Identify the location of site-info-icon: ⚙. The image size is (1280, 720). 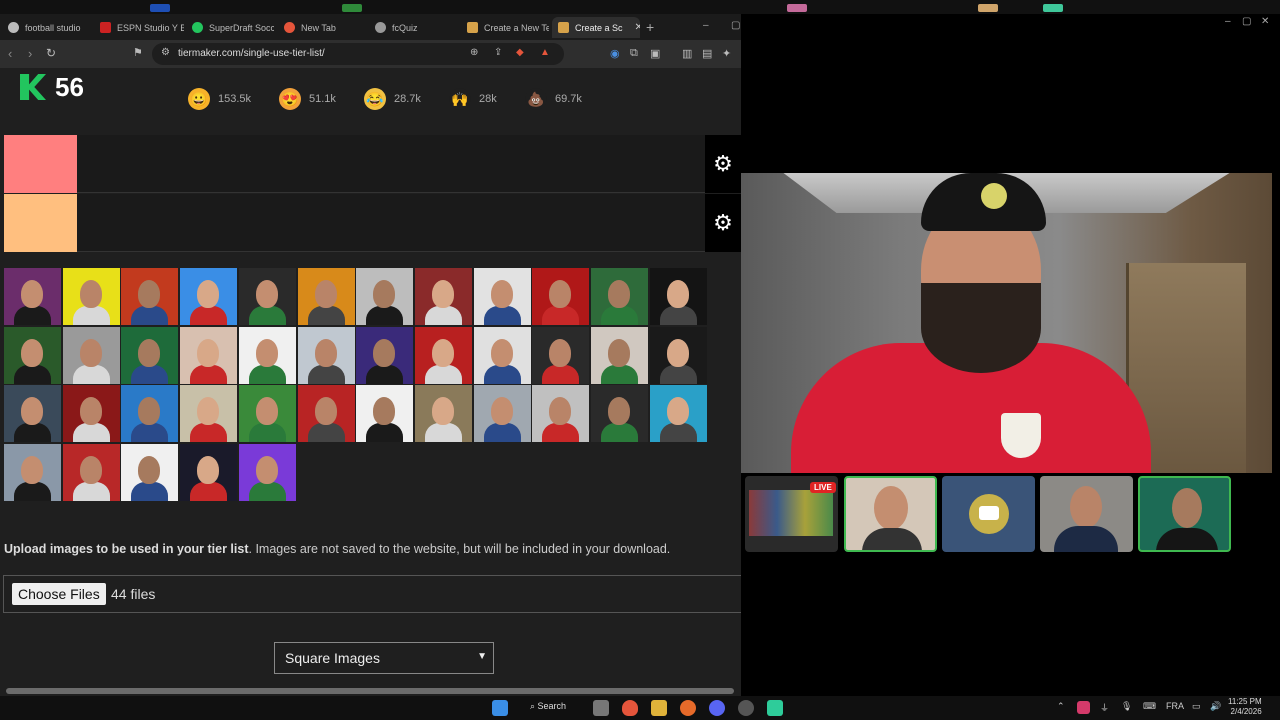
(165, 52).